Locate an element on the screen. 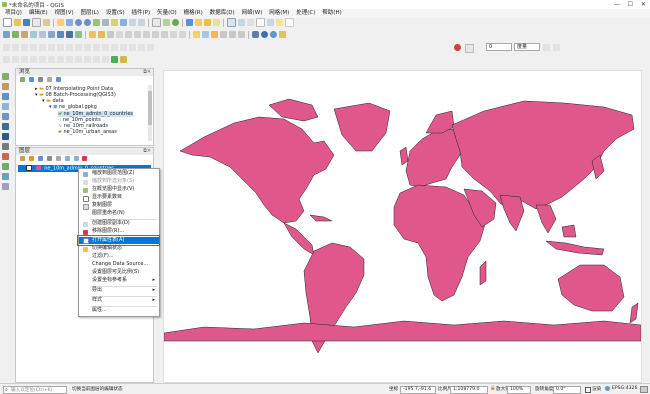 This screenshot has height=394, width=650. new-project-icon is located at coordinates (7, 22).